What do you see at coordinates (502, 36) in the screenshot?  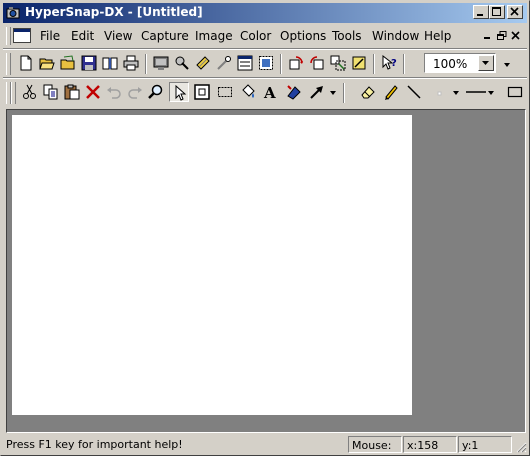 I see `mdi-restore-icon` at bounding box center [502, 36].